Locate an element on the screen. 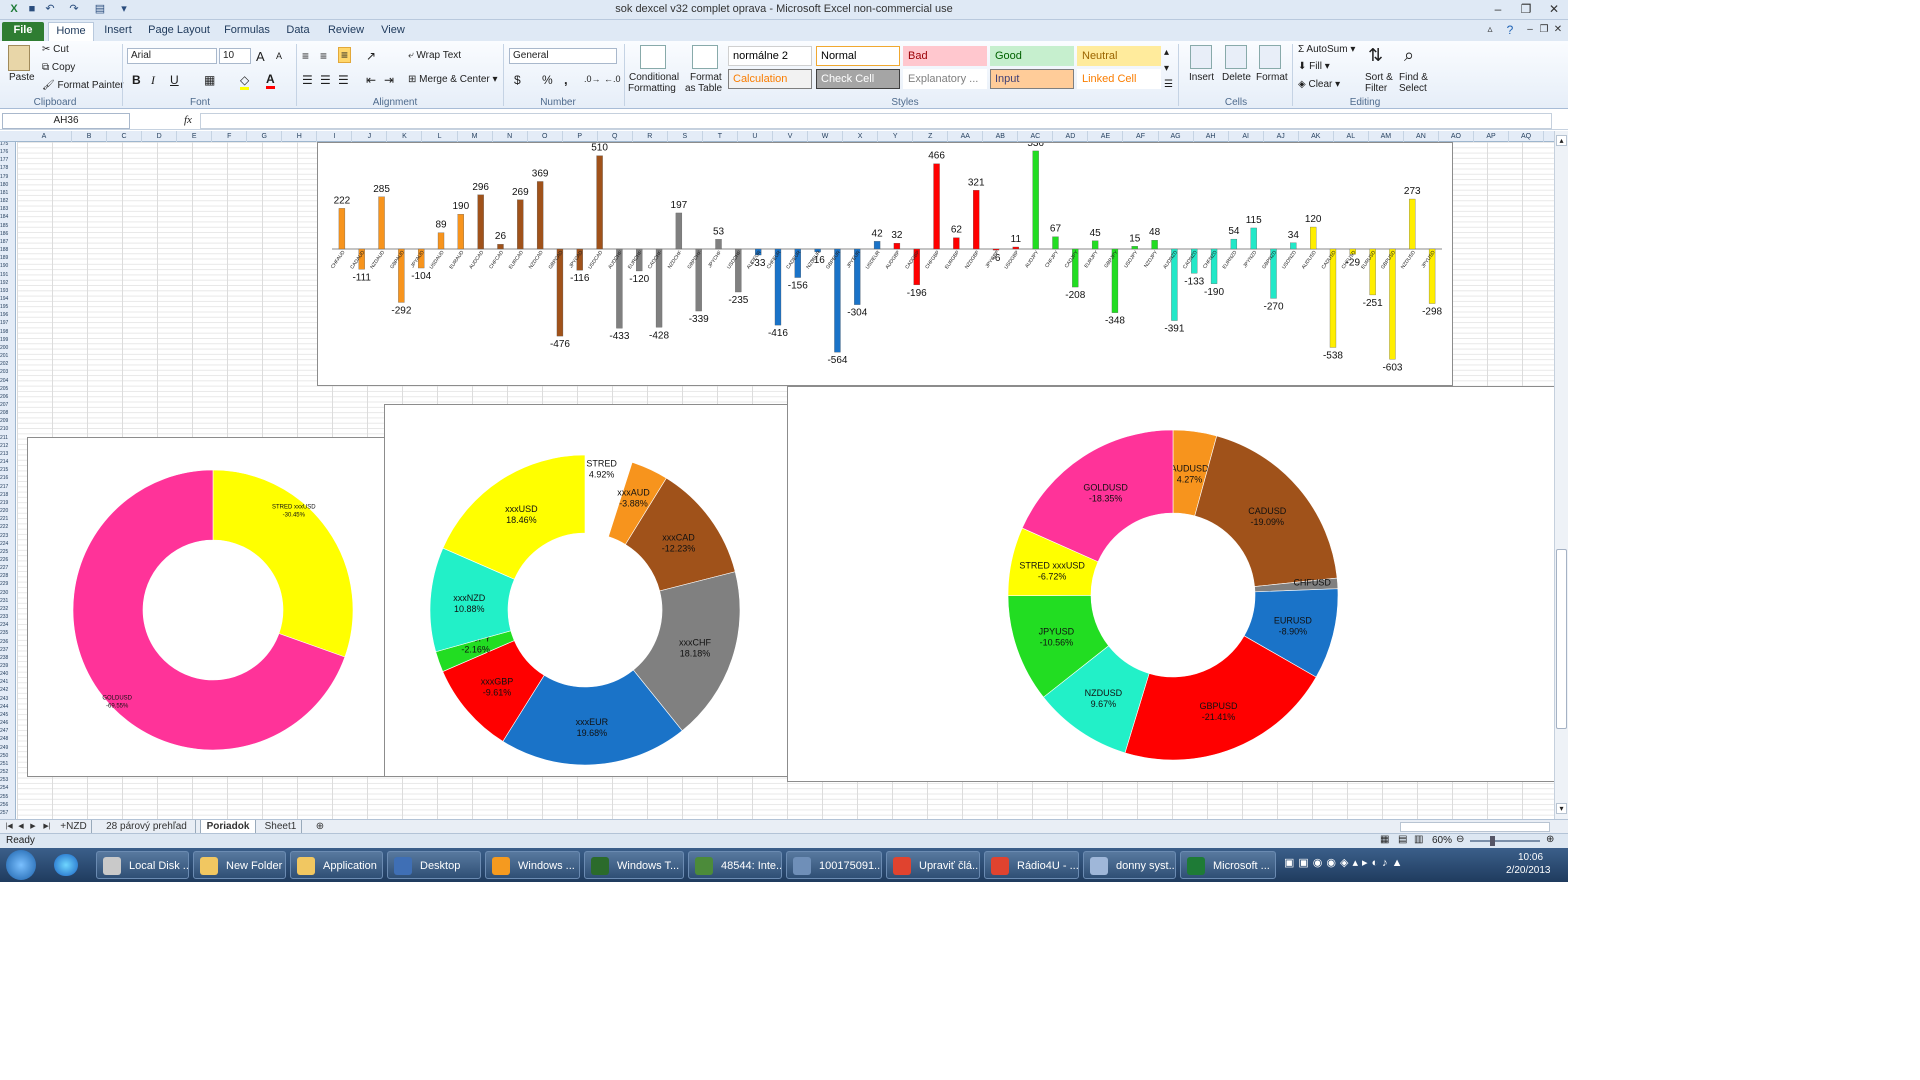 This screenshot has width=1920, height=1080. scroll-thumb is located at coordinates (1561, 639).